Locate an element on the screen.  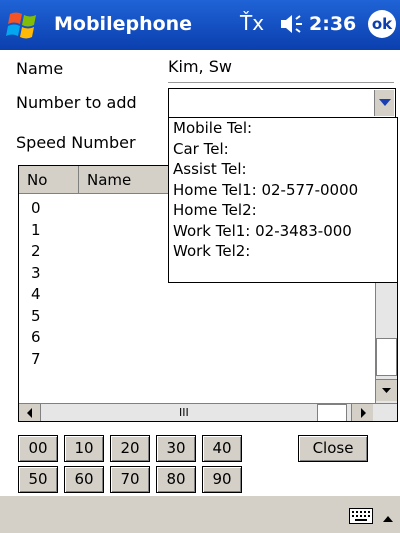
jump-button-40: 40 is located at coordinates (222, 448).